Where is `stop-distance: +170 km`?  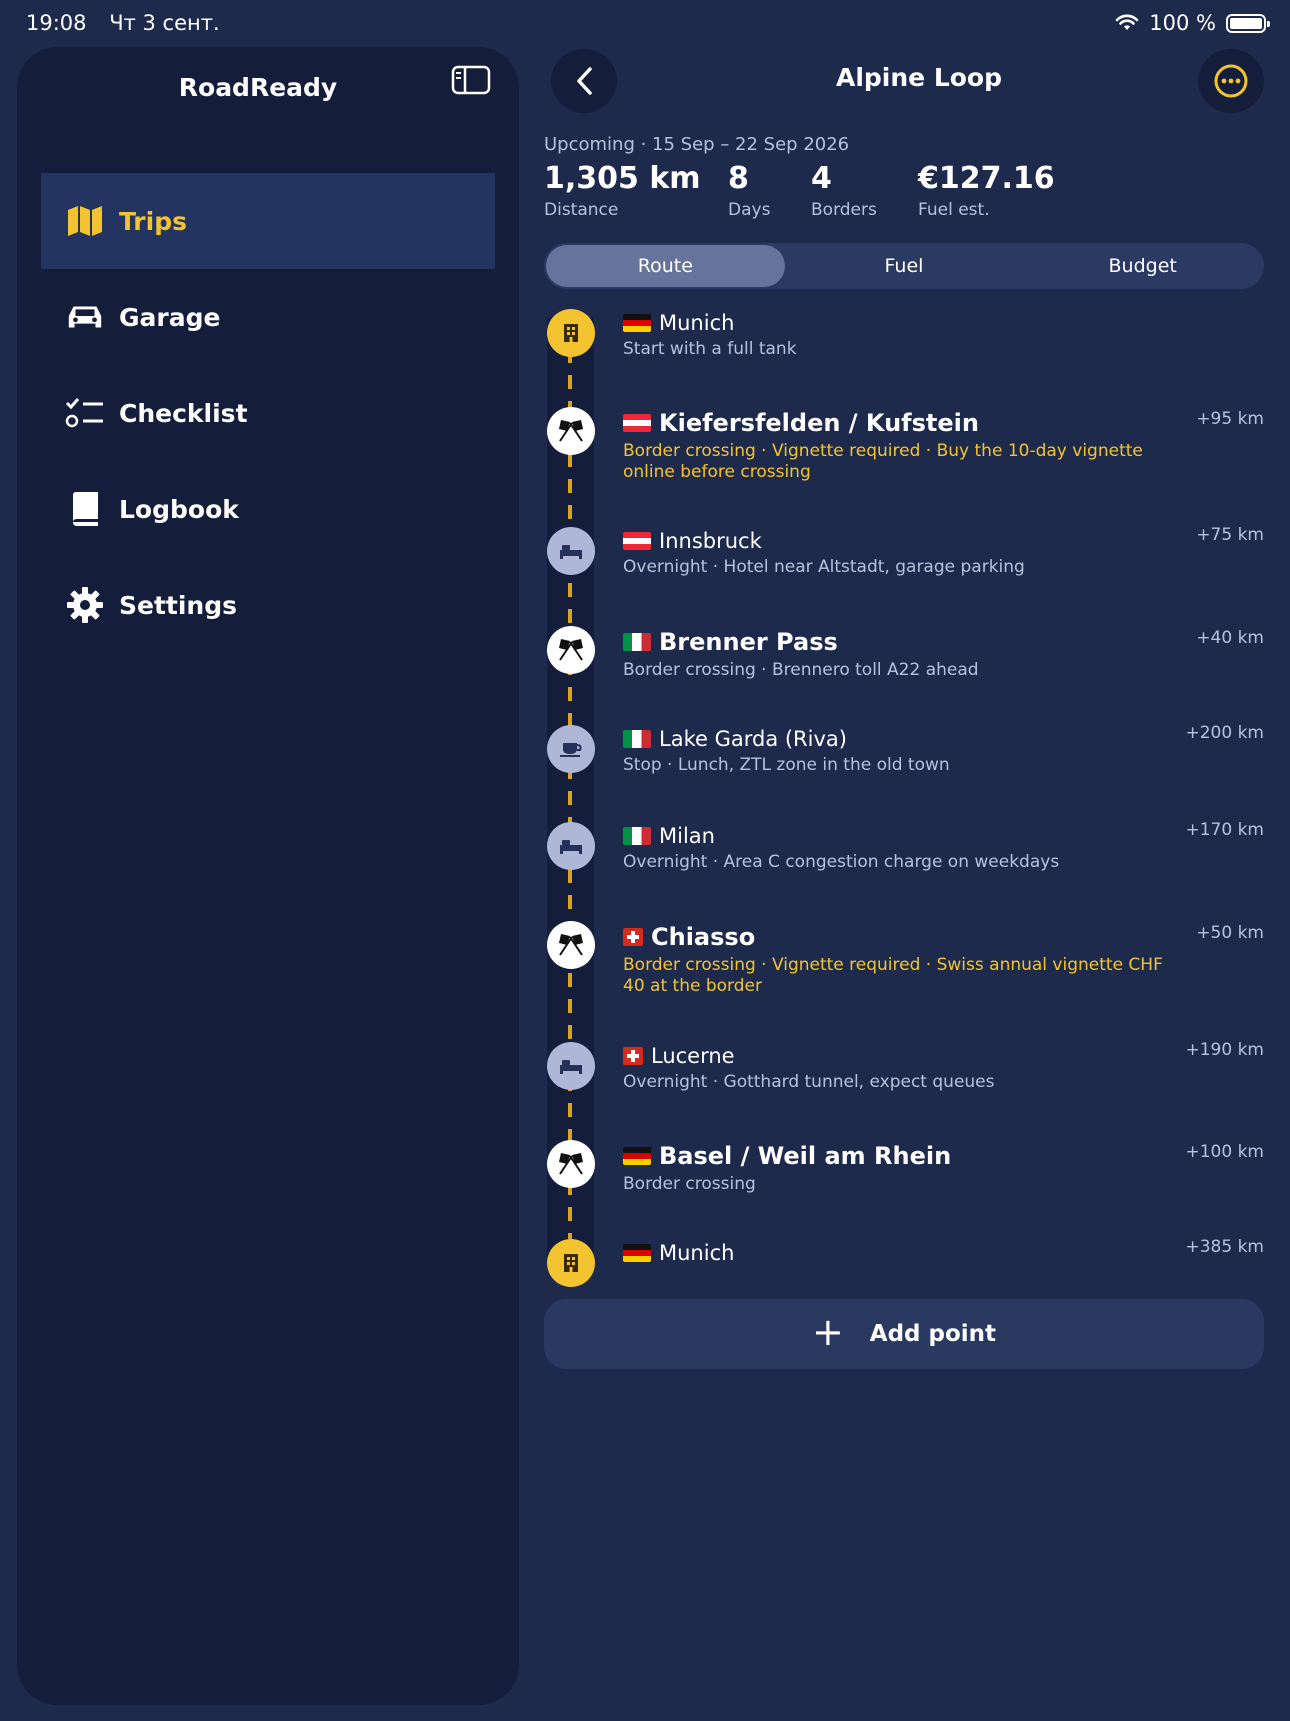 stop-distance: +170 km is located at coordinates (1224, 830).